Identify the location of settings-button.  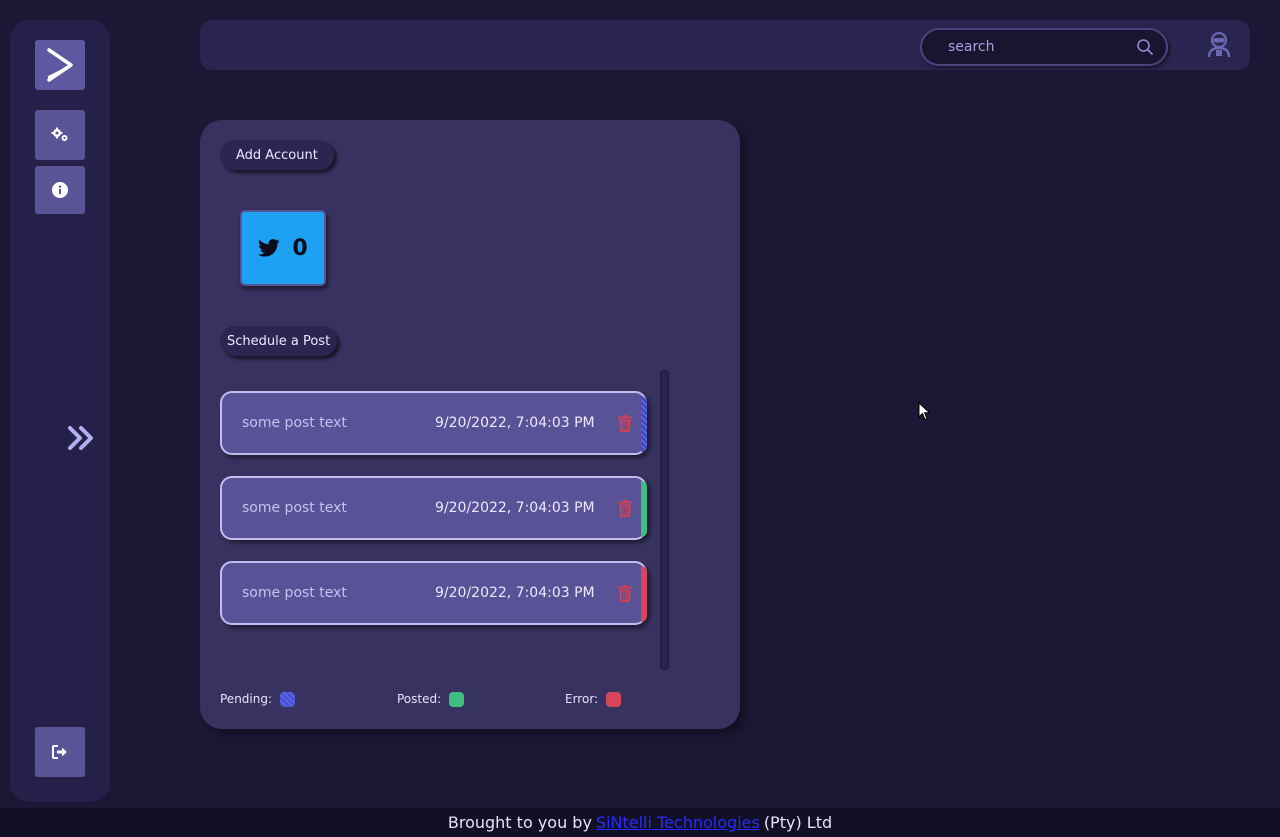
(60, 135).